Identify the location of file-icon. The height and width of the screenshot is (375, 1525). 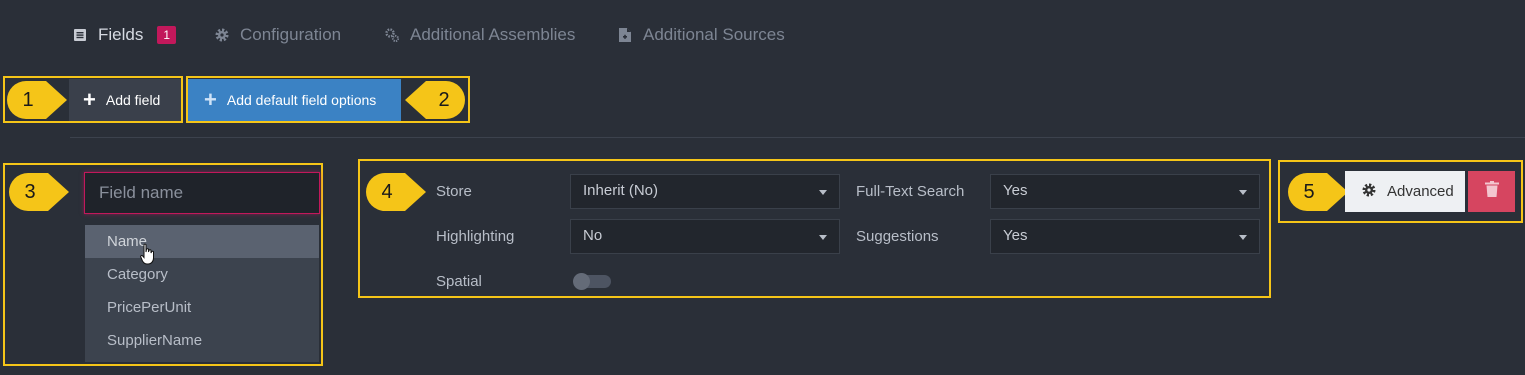
(625, 35).